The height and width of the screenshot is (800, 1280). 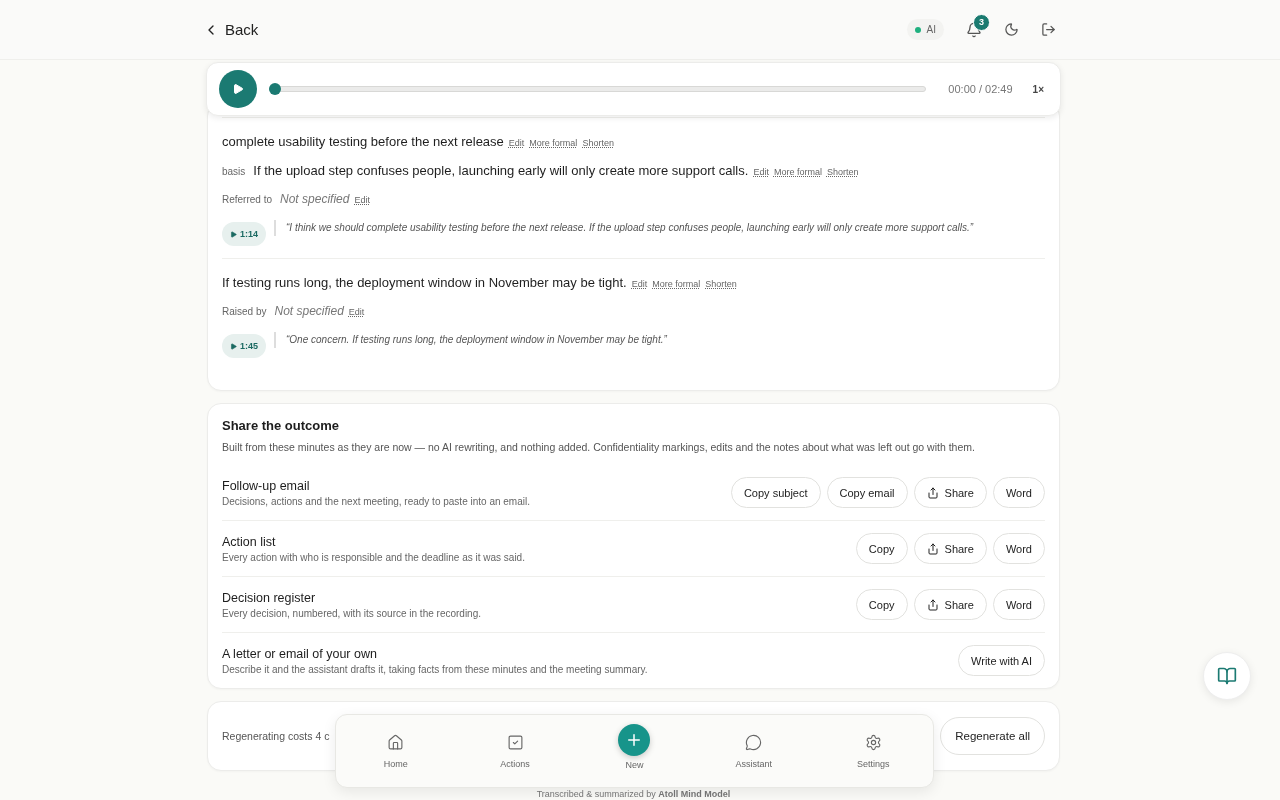 I want to click on progress-track, so click(x=598, y=89).